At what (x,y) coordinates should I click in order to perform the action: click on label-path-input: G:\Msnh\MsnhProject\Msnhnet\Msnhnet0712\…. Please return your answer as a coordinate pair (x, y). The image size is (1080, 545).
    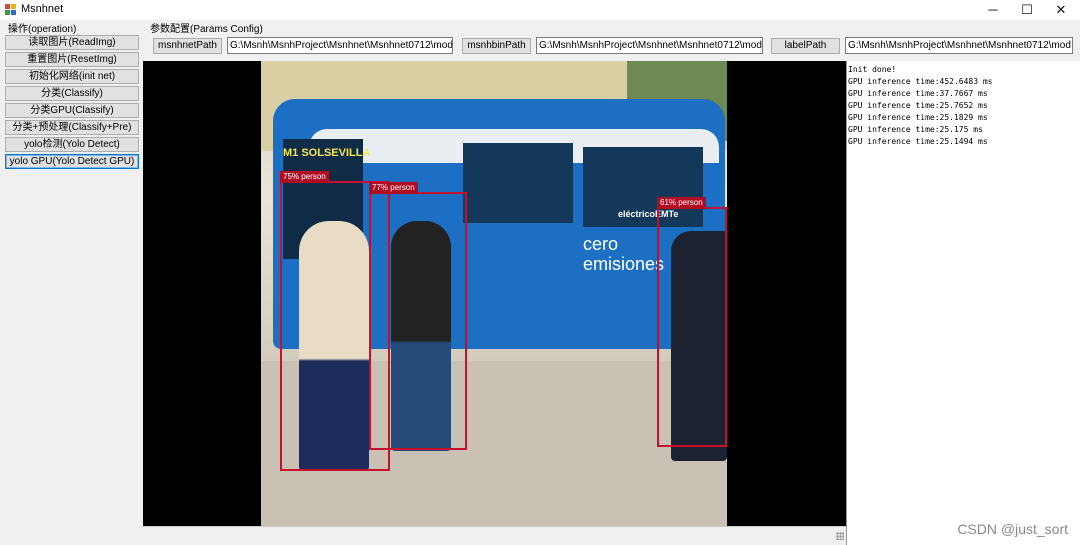
    Looking at the image, I should click on (959, 45).